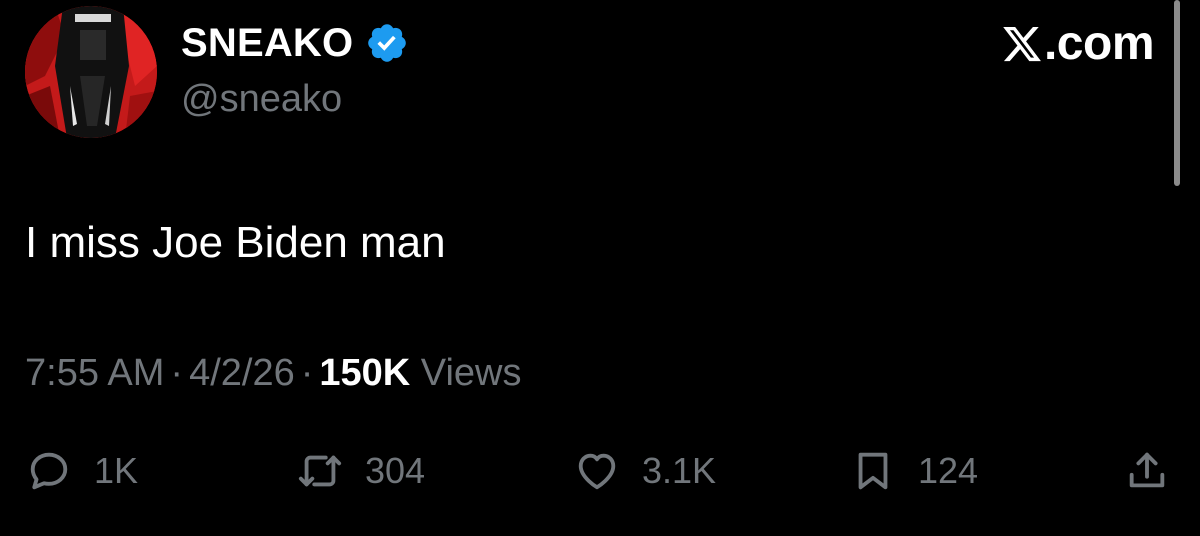 The image size is (1200, 536). Describe the element at coordinates (395, 470) in the screenshot. I see `repost-count: 304` at that location.